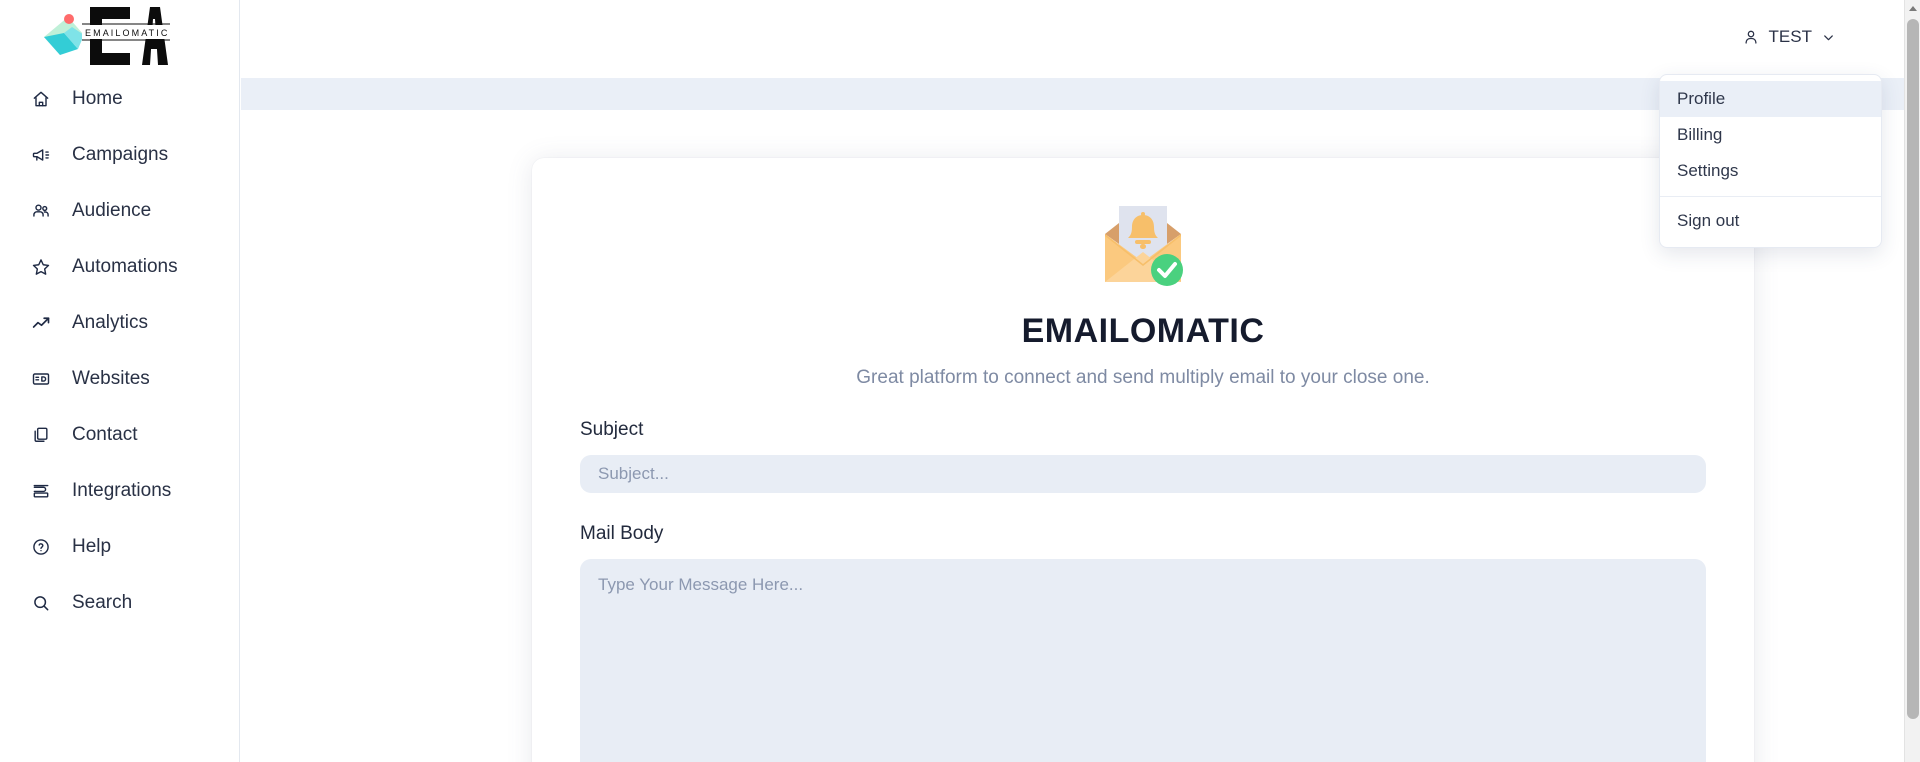 Image resolution: width=1920 pixels, height=762 pixels. I want to click on sidebar-item-analytics: Analytics, so click(119, 323).